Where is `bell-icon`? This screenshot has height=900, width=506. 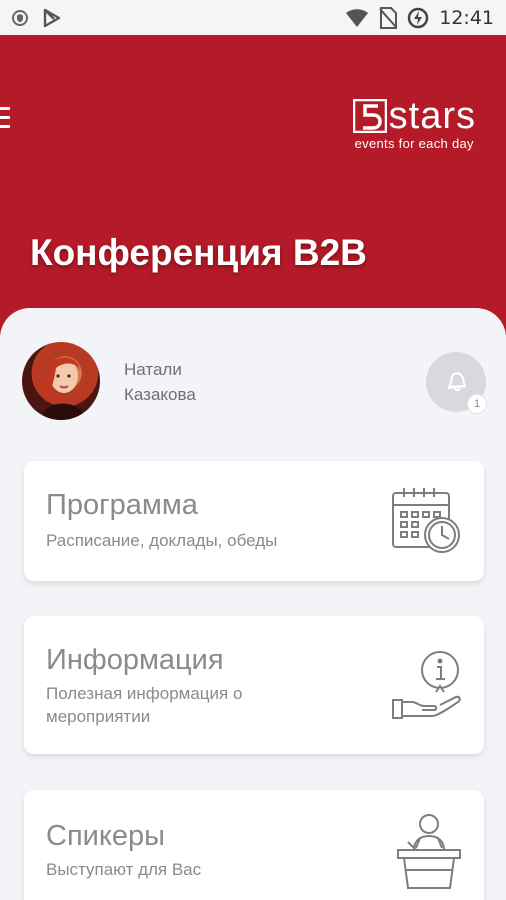 bell-icon is located at coordinates (457, 382).